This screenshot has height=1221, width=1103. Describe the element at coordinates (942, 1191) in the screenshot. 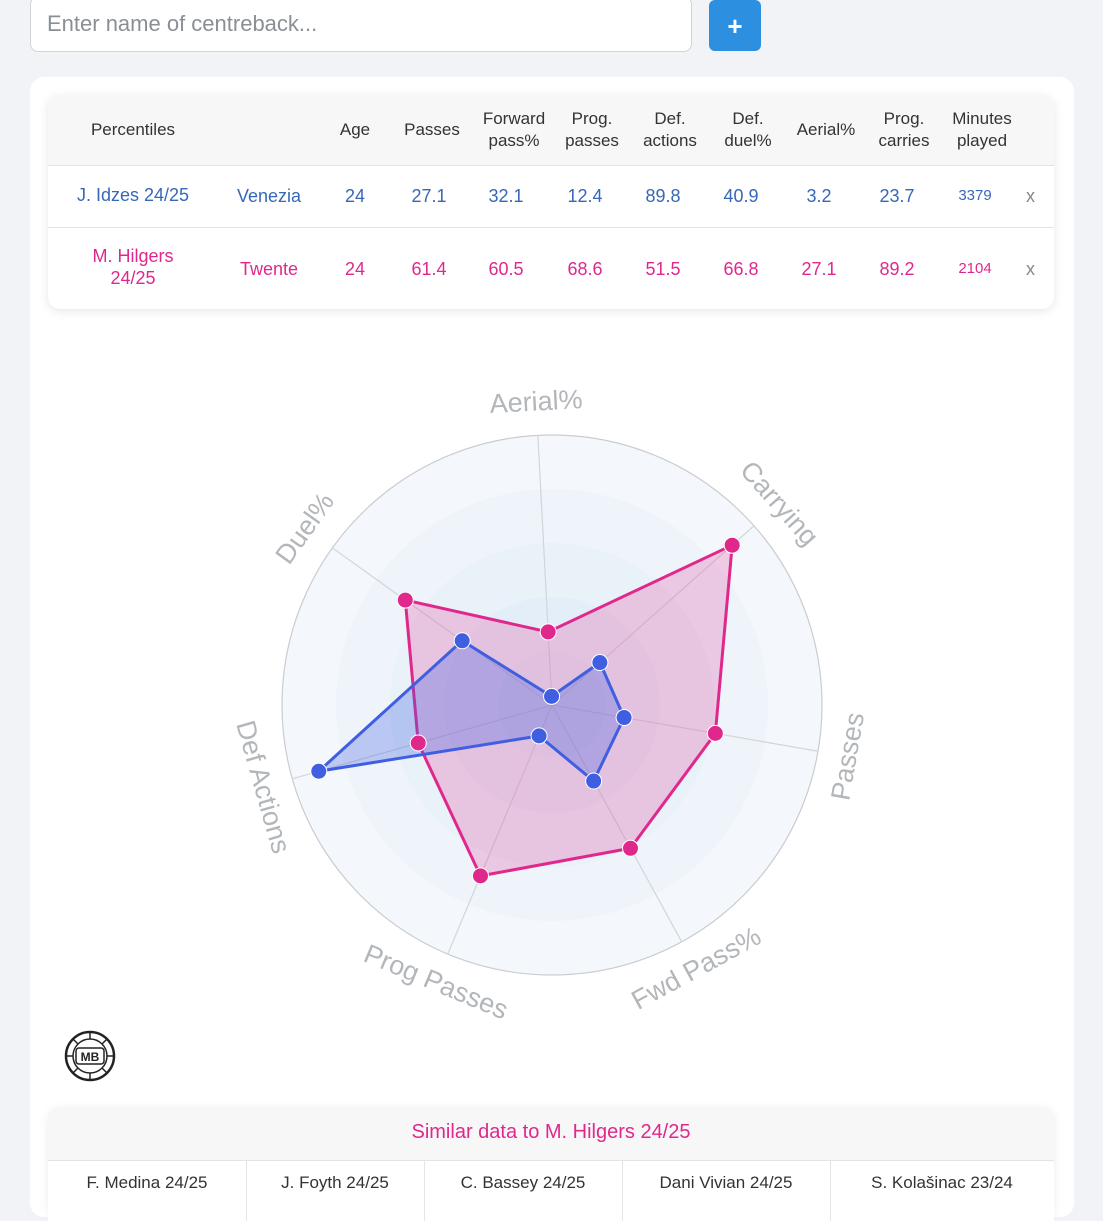

I see `similar-player-item: S. Kolašinac 23/24` at that location.